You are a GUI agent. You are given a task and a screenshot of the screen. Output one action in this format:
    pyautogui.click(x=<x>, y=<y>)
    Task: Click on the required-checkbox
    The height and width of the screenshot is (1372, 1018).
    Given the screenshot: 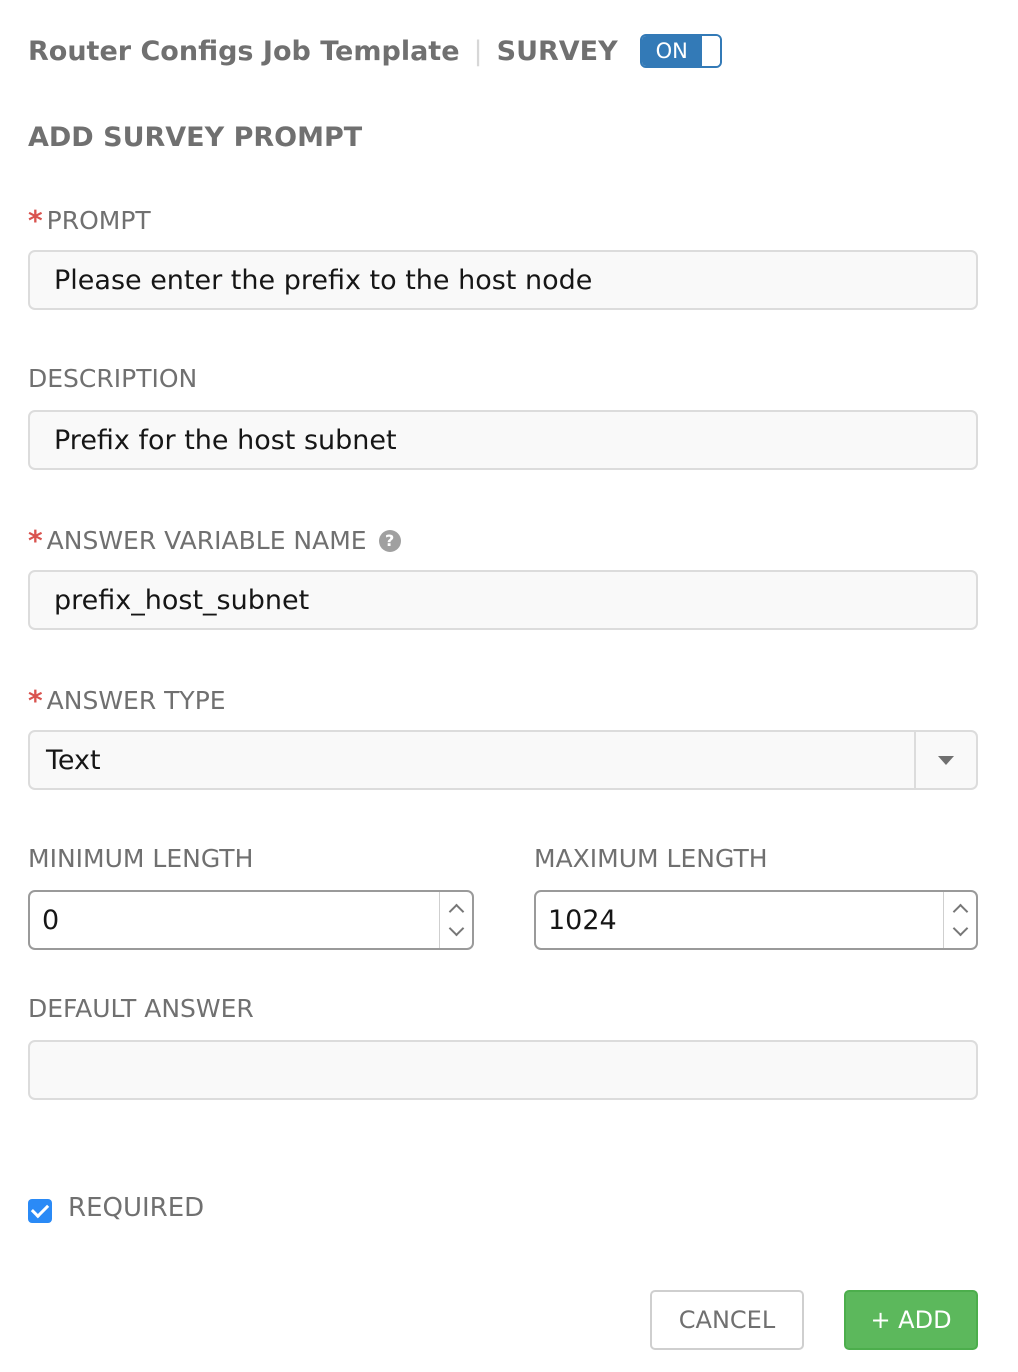 What is the action you would take?
    pyautogui.click(x=40, y=1211)
    